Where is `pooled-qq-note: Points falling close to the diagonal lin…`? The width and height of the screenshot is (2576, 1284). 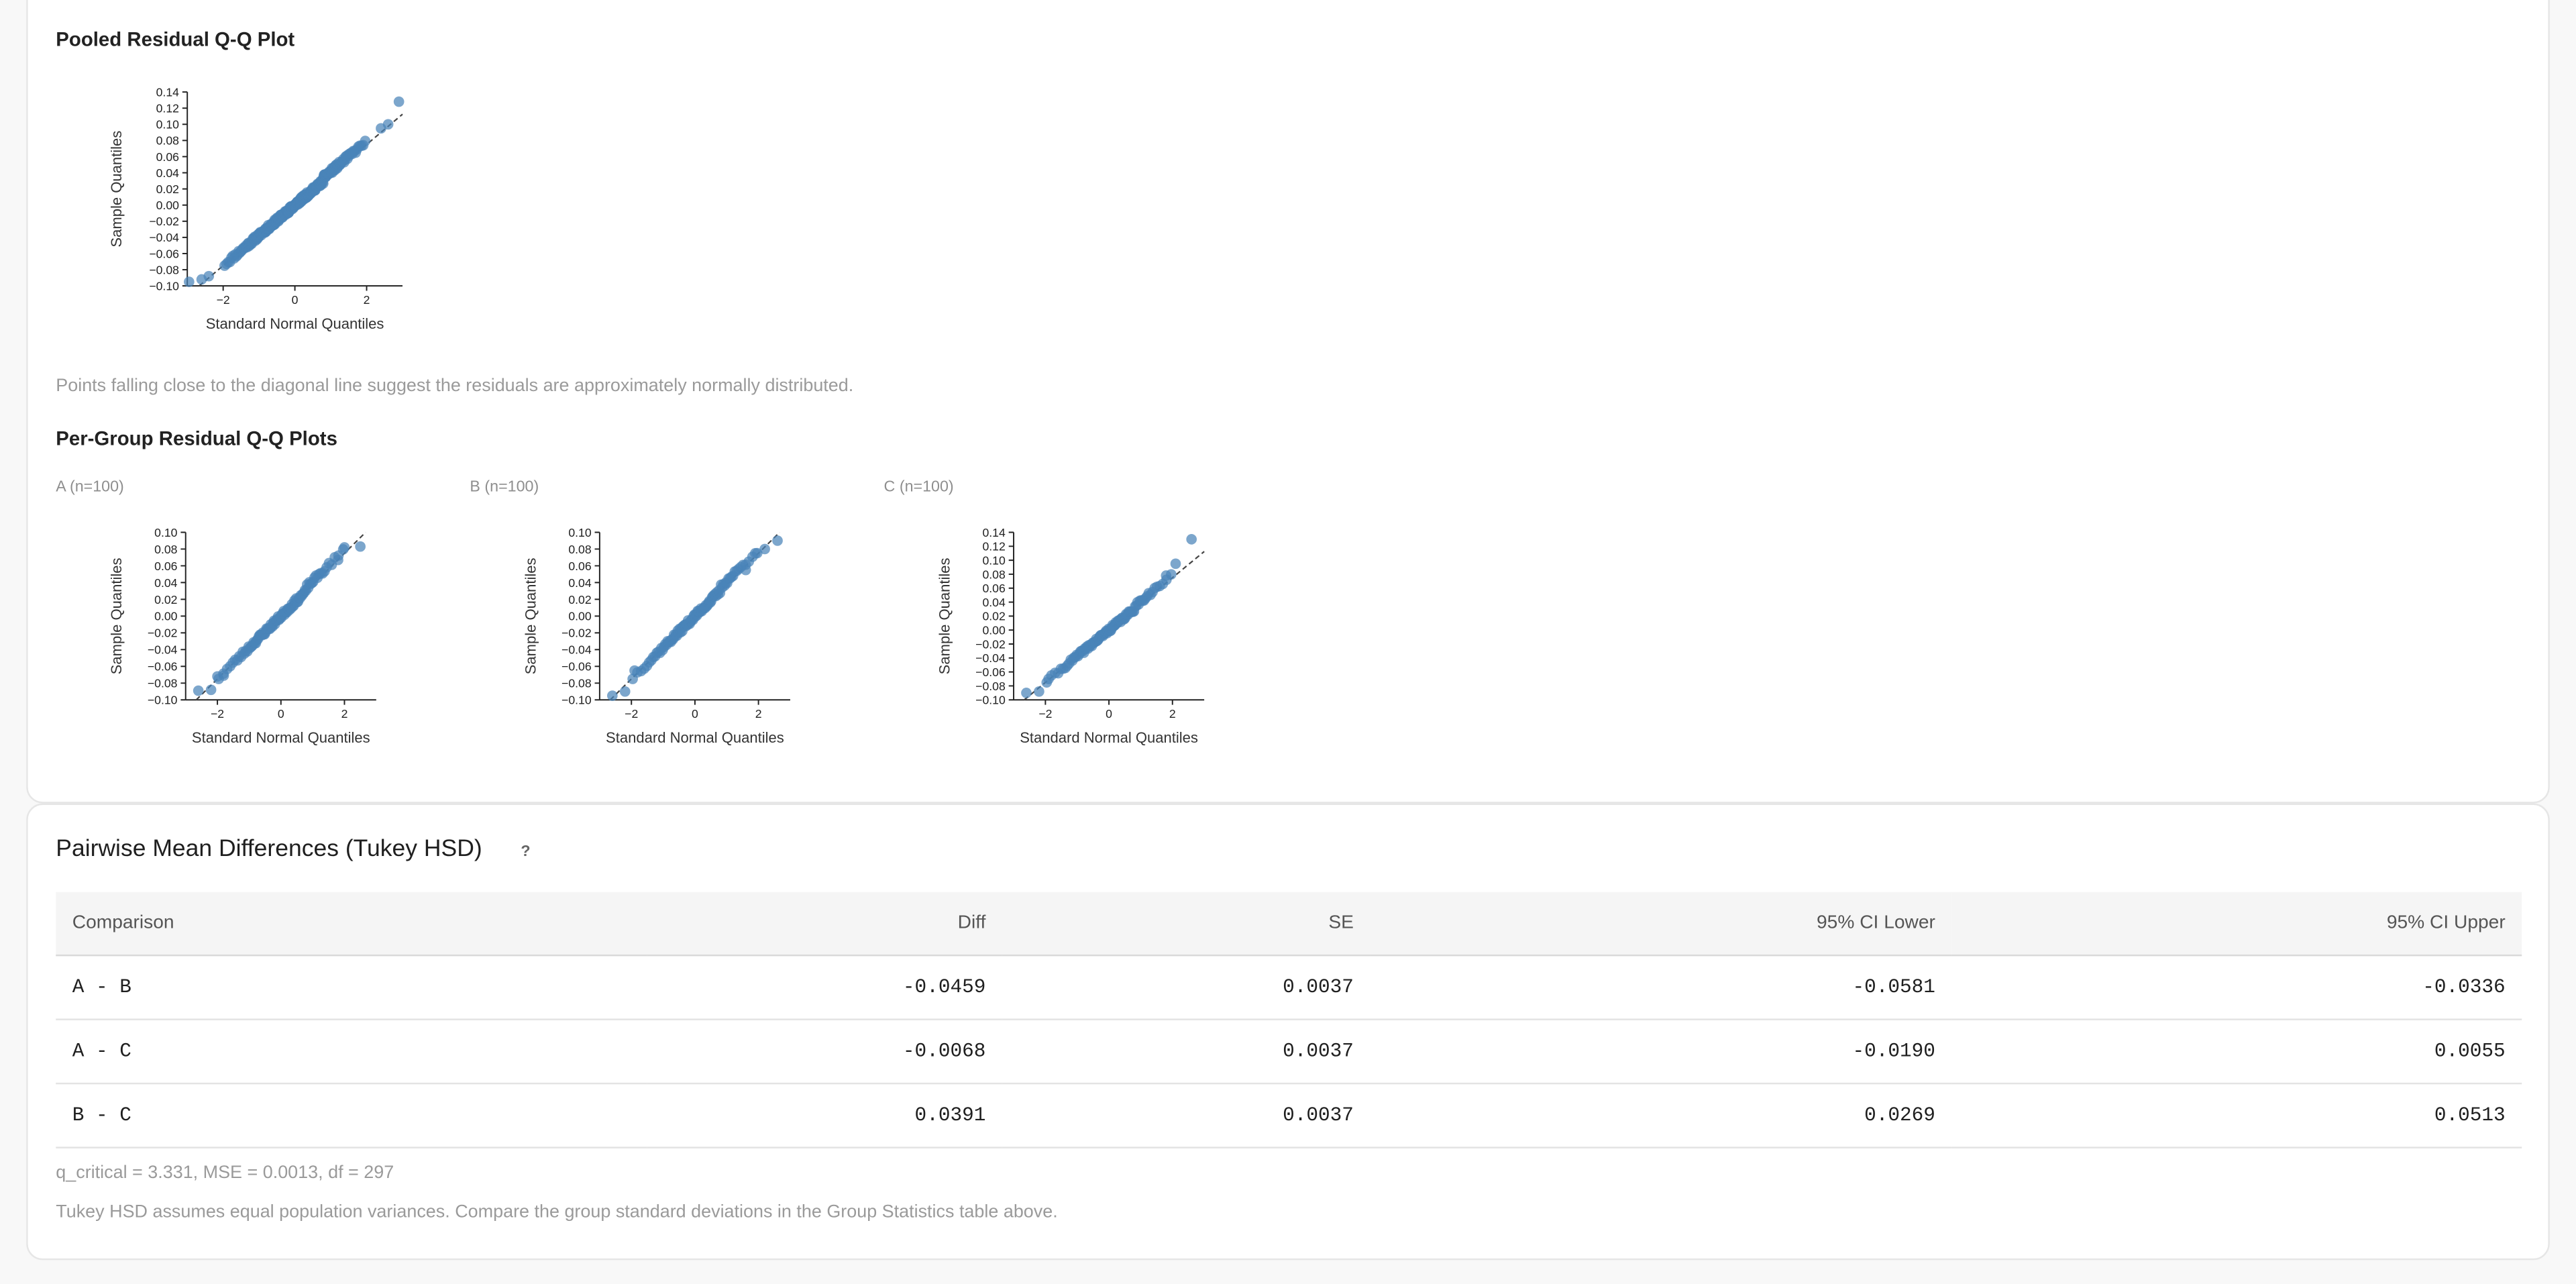
pooled-qq-note: Points falling close to the diagonal lin… is located at coordinates (455, 386).